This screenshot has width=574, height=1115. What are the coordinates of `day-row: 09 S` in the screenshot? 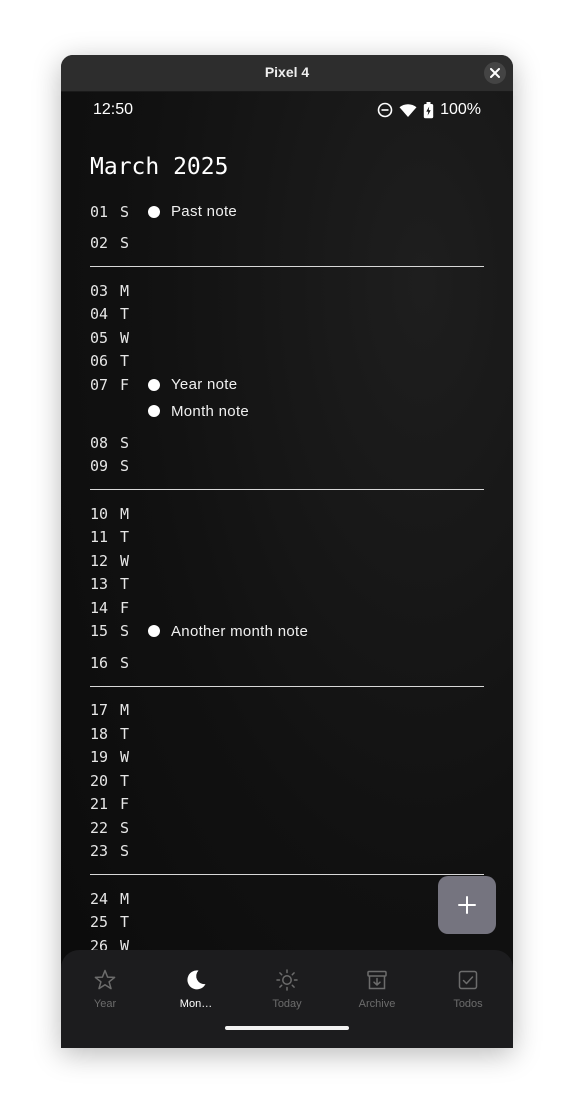 It's located at (287, 467).